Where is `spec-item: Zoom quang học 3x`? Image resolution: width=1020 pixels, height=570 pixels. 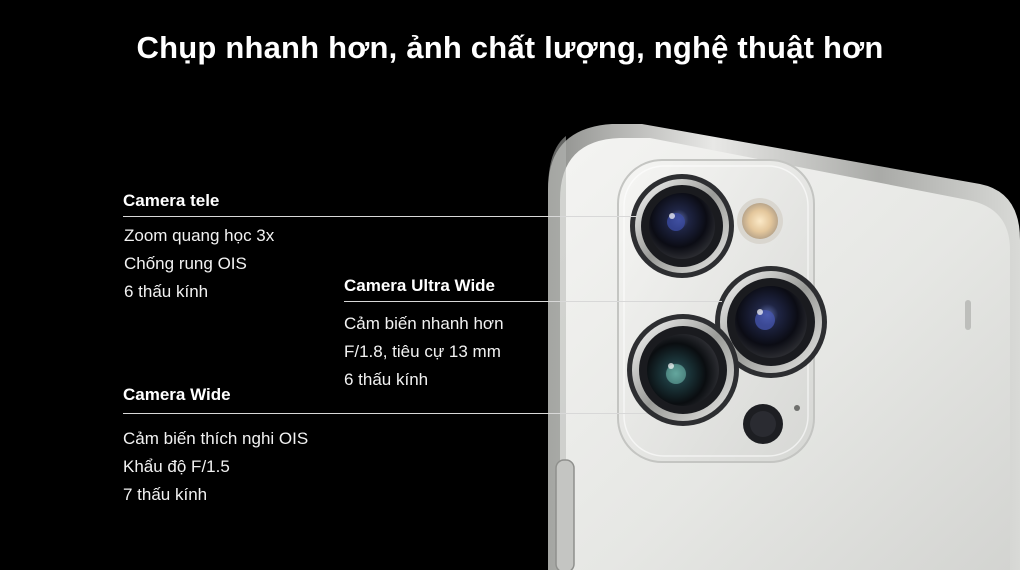 spec-item: Zoom quang học 3x is located at coordinates (199, 235).